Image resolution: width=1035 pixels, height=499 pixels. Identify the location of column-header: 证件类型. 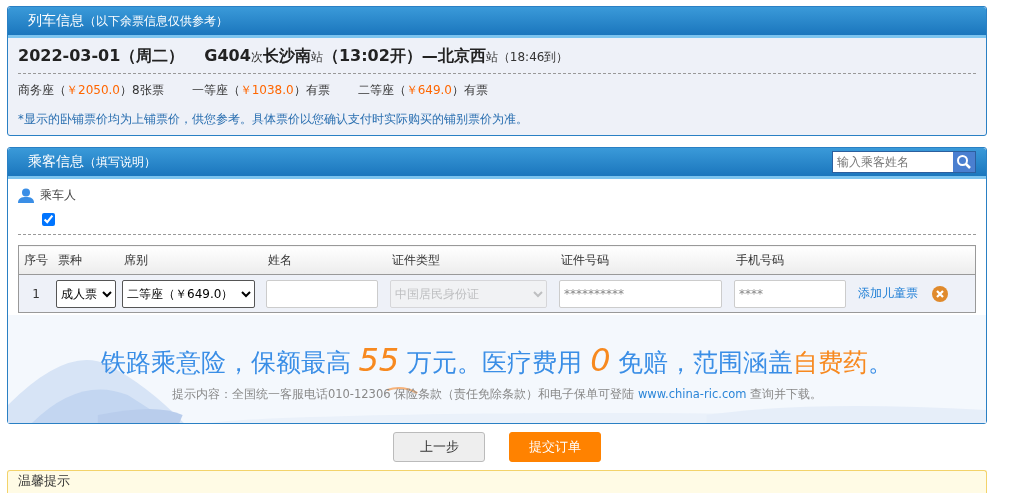
(471, 260).